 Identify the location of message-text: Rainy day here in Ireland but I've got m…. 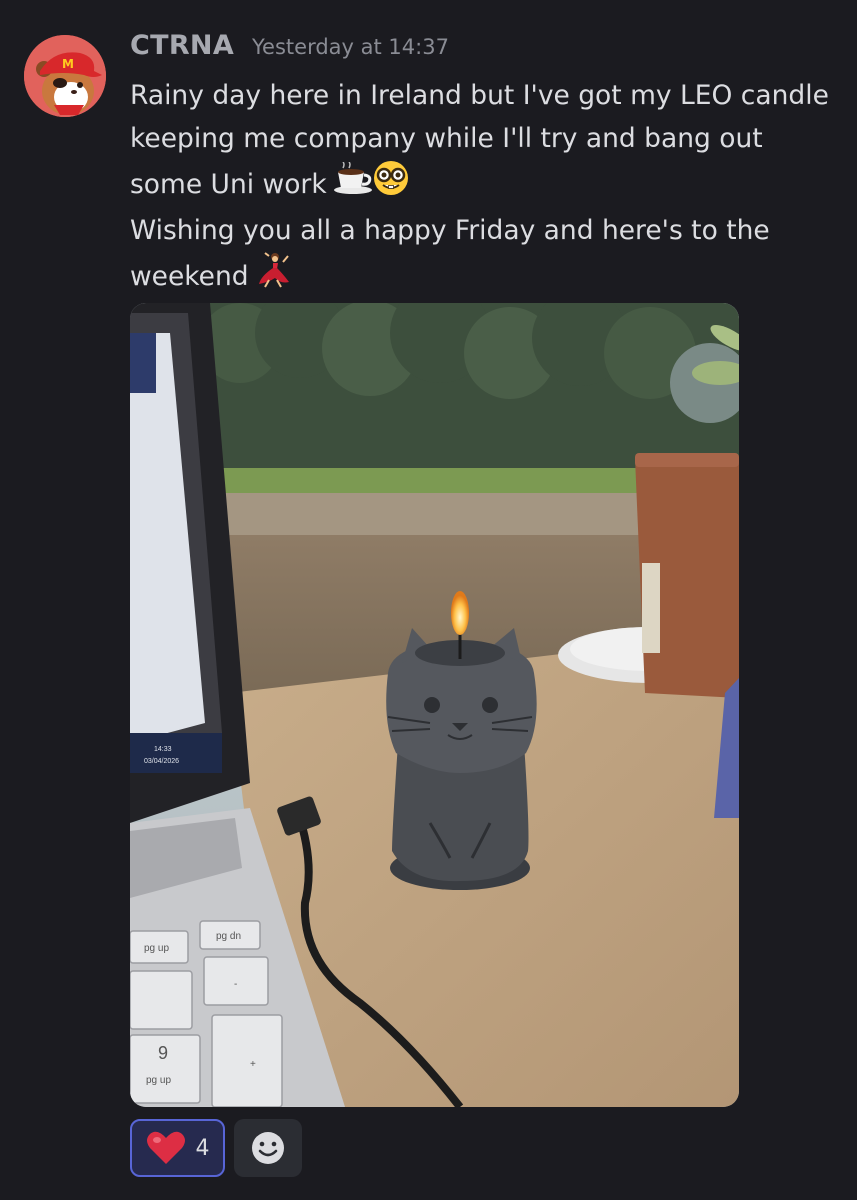
(479, 95).